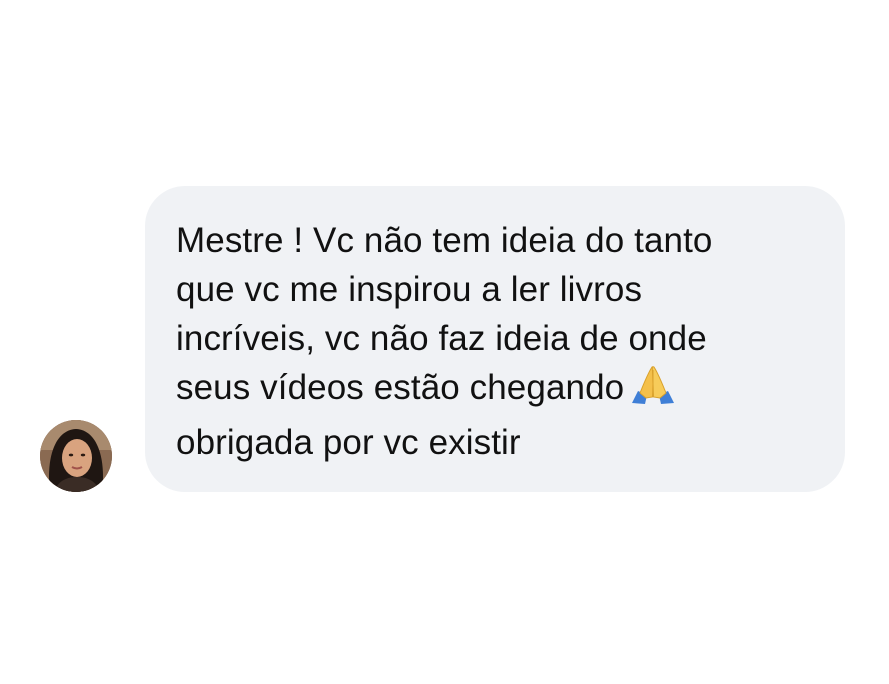  Describe the element at coordinates (444, 240) in the screenshot. I see `message-line: Mestre ! Vc não tem ideia do tanto` at that location.